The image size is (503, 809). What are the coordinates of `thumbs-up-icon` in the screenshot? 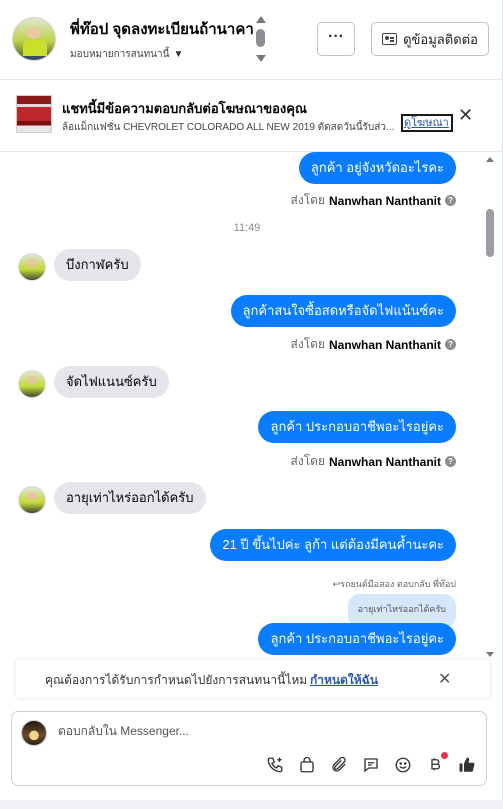 It's located at (467, 765).